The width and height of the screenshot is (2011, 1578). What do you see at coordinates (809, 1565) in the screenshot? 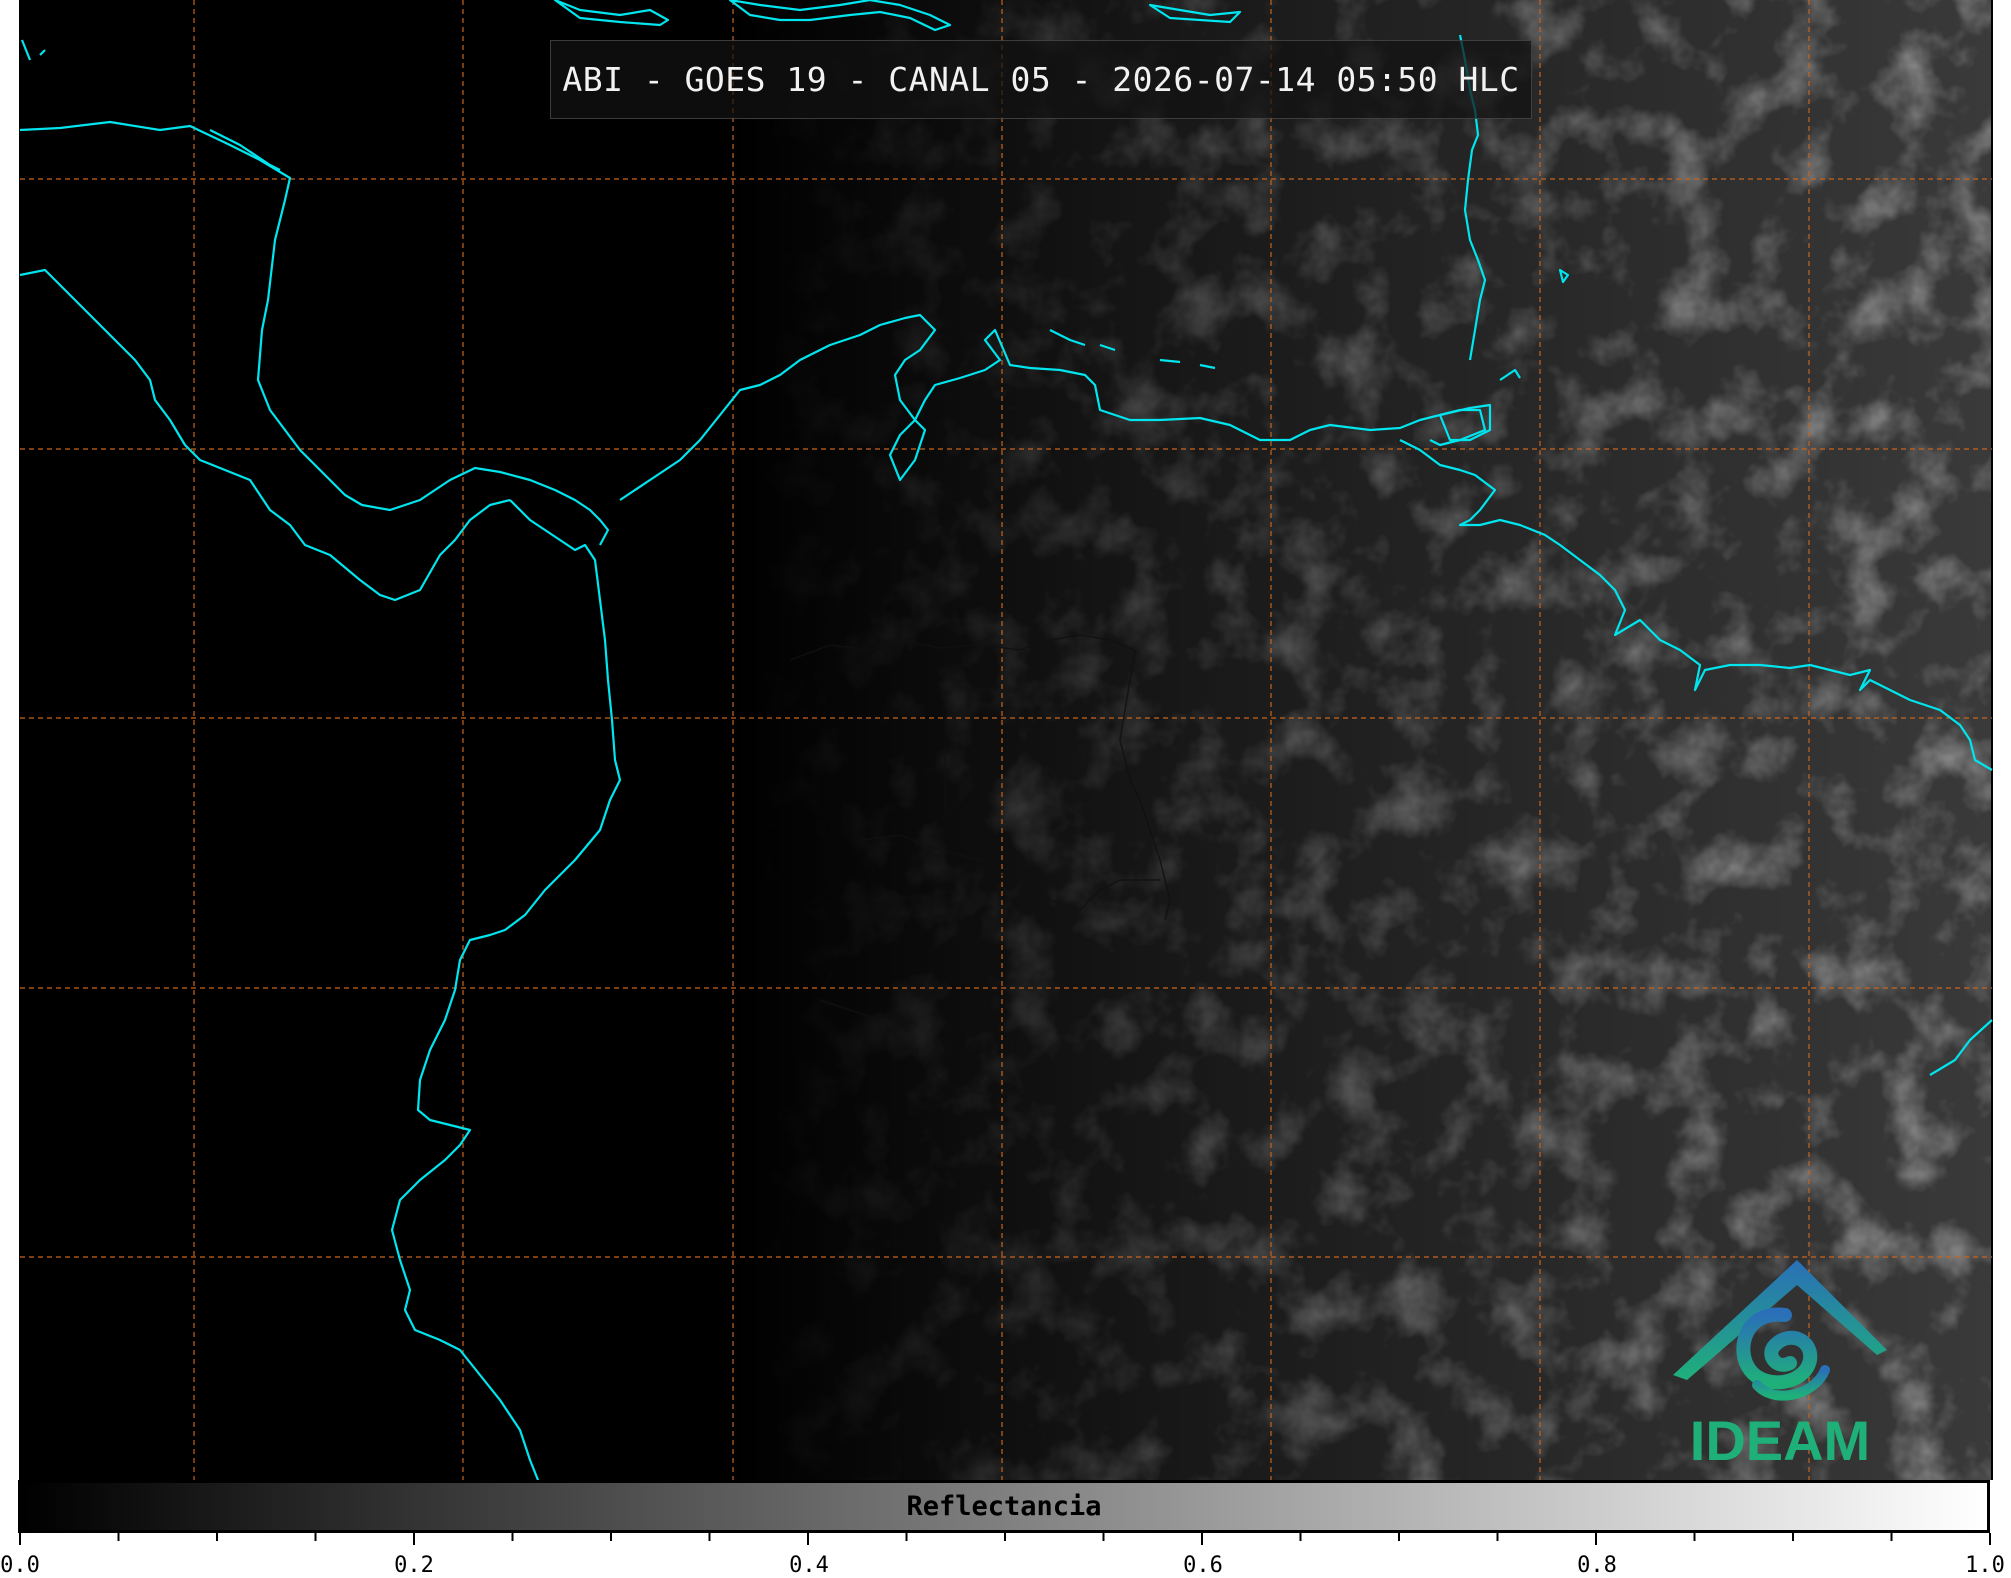
I see `colorbar-tick-label: 0.4` at bounding box center [809, 1565].